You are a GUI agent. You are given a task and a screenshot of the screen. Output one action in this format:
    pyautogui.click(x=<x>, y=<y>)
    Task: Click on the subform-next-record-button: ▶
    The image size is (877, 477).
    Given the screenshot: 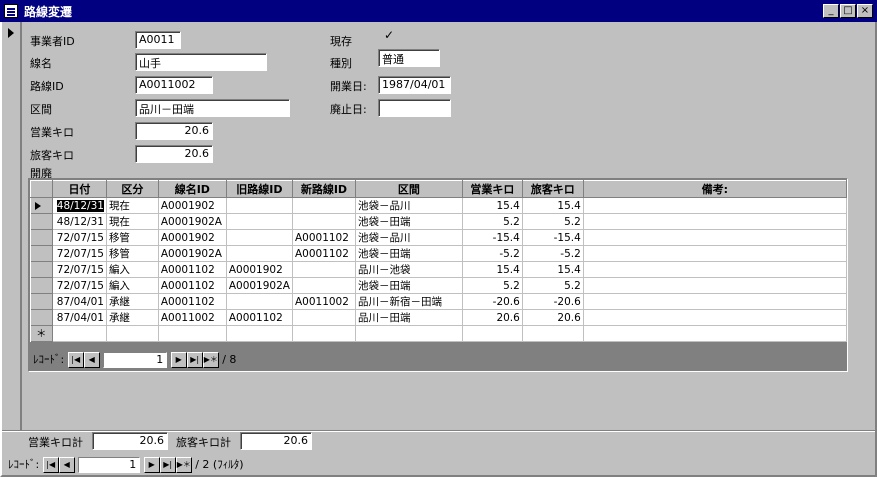 What is the action you would take?
    pyautogui.click(x=178, y=360)
    